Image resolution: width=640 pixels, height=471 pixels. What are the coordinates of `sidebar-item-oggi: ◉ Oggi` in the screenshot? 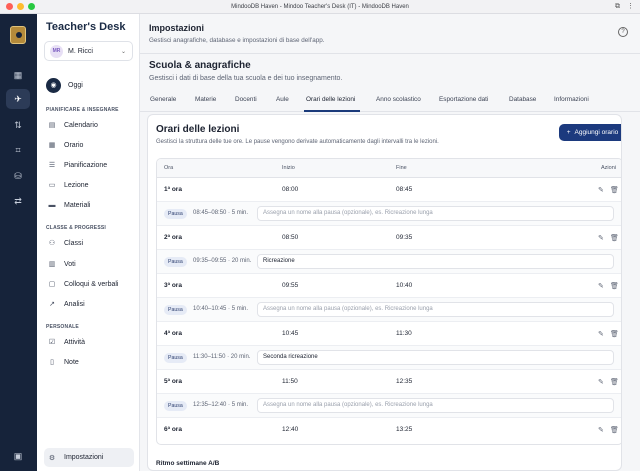 It's located at (88, 85).